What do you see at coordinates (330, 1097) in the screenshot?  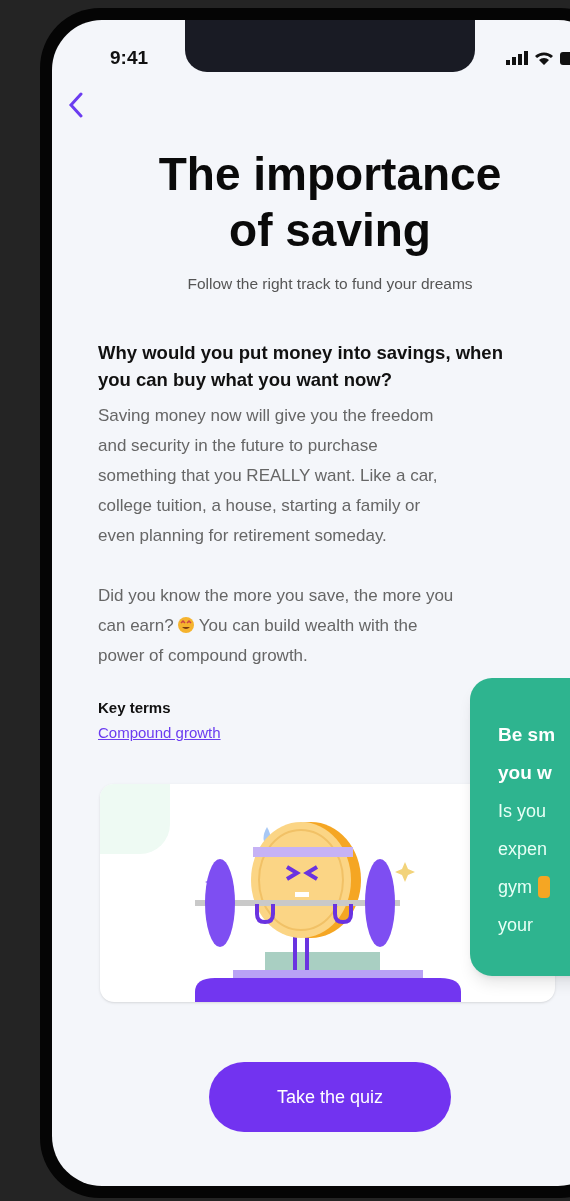 I see `take-quiz-button: Take the quiz` at bounding box center [330, 1097].